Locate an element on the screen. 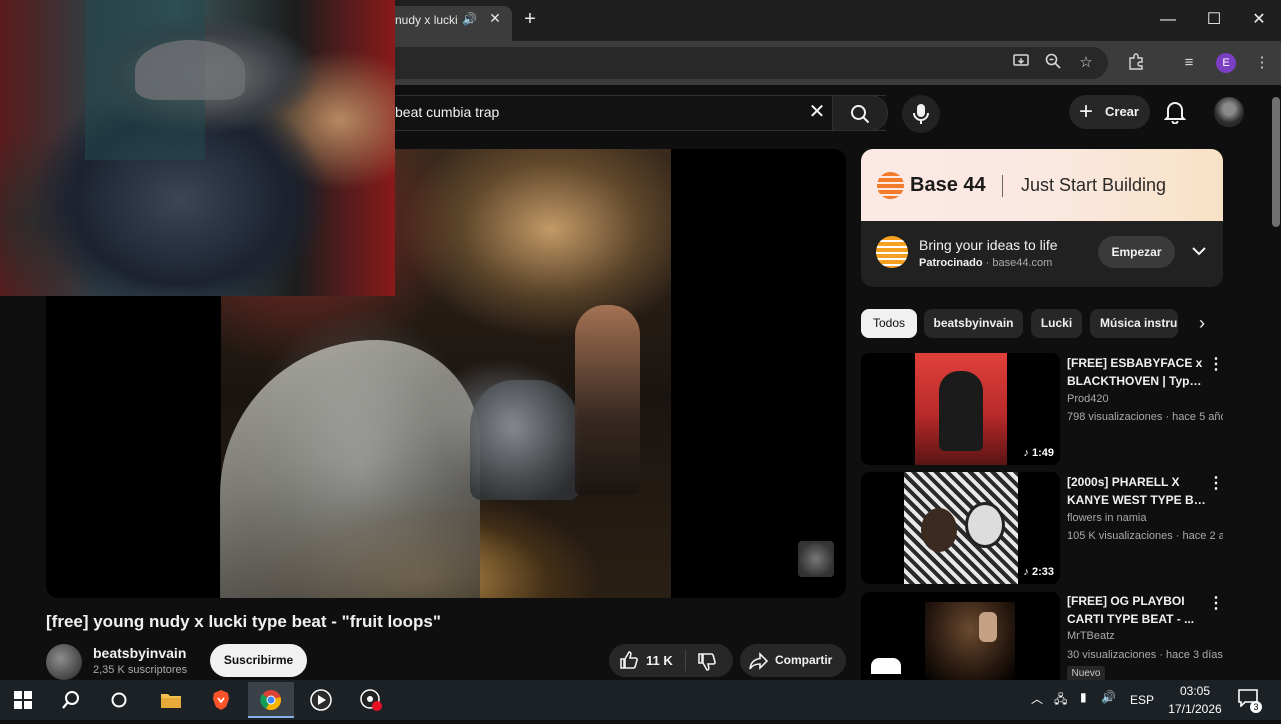  like-divider is located at coordinates (685, 660).